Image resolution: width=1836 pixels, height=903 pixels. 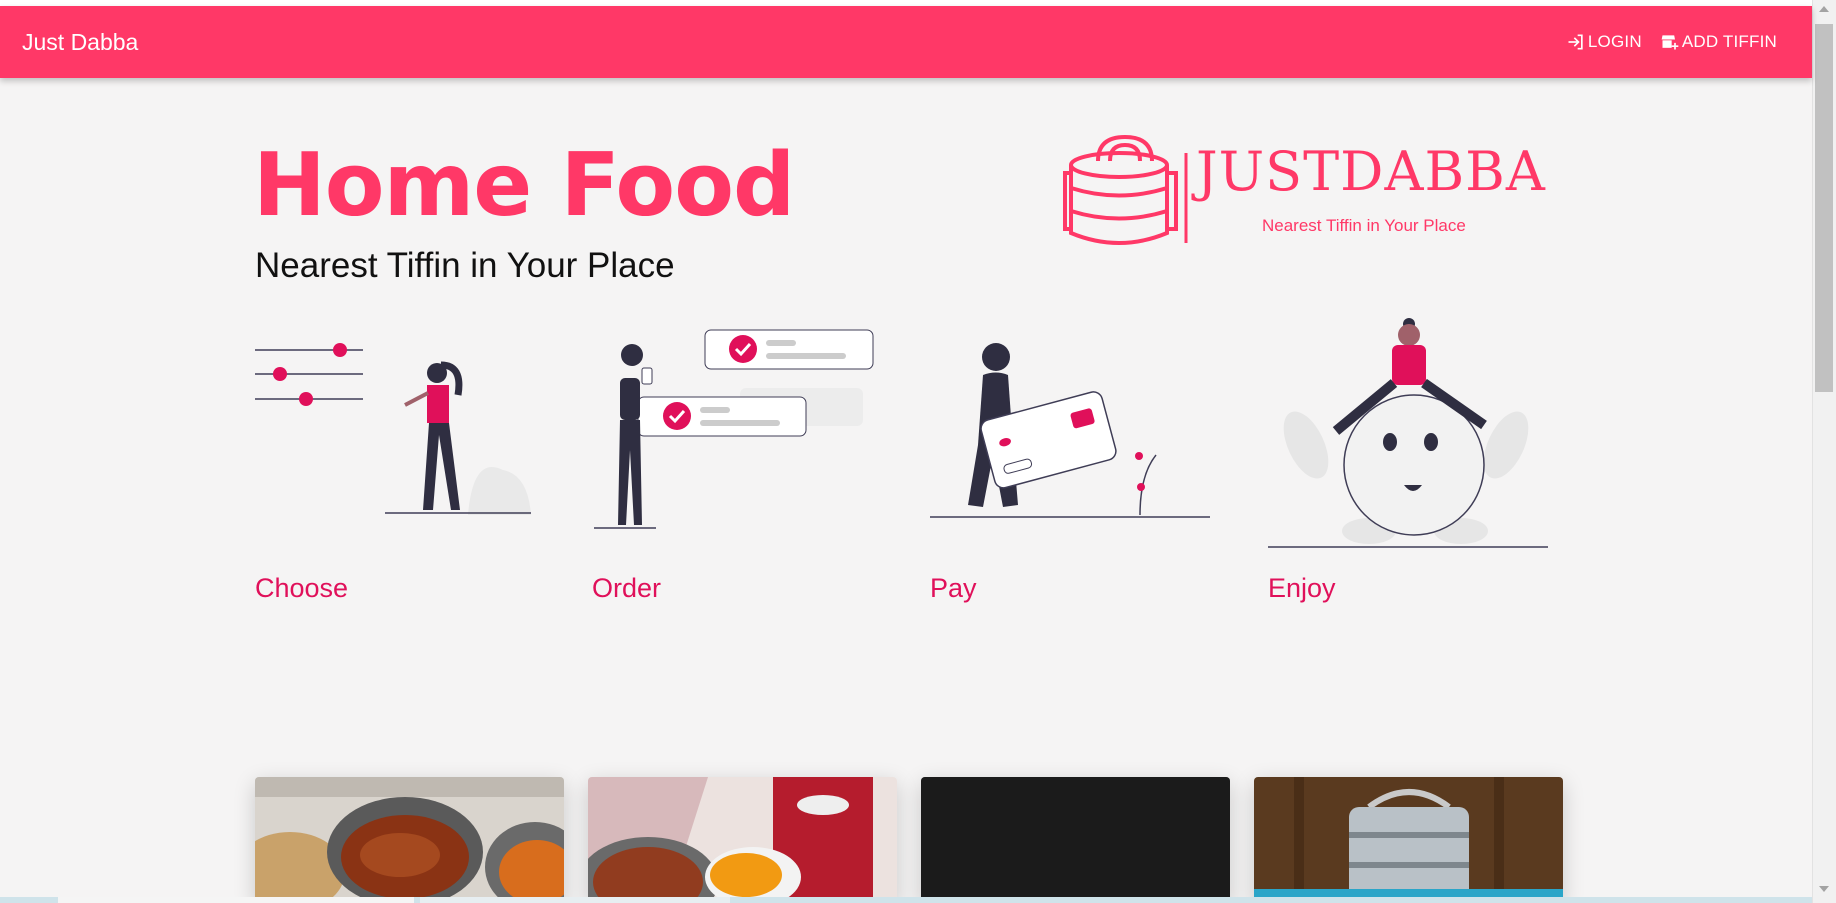 I want to click on brand-title: Just Dabba, so click(x=80, y=42).